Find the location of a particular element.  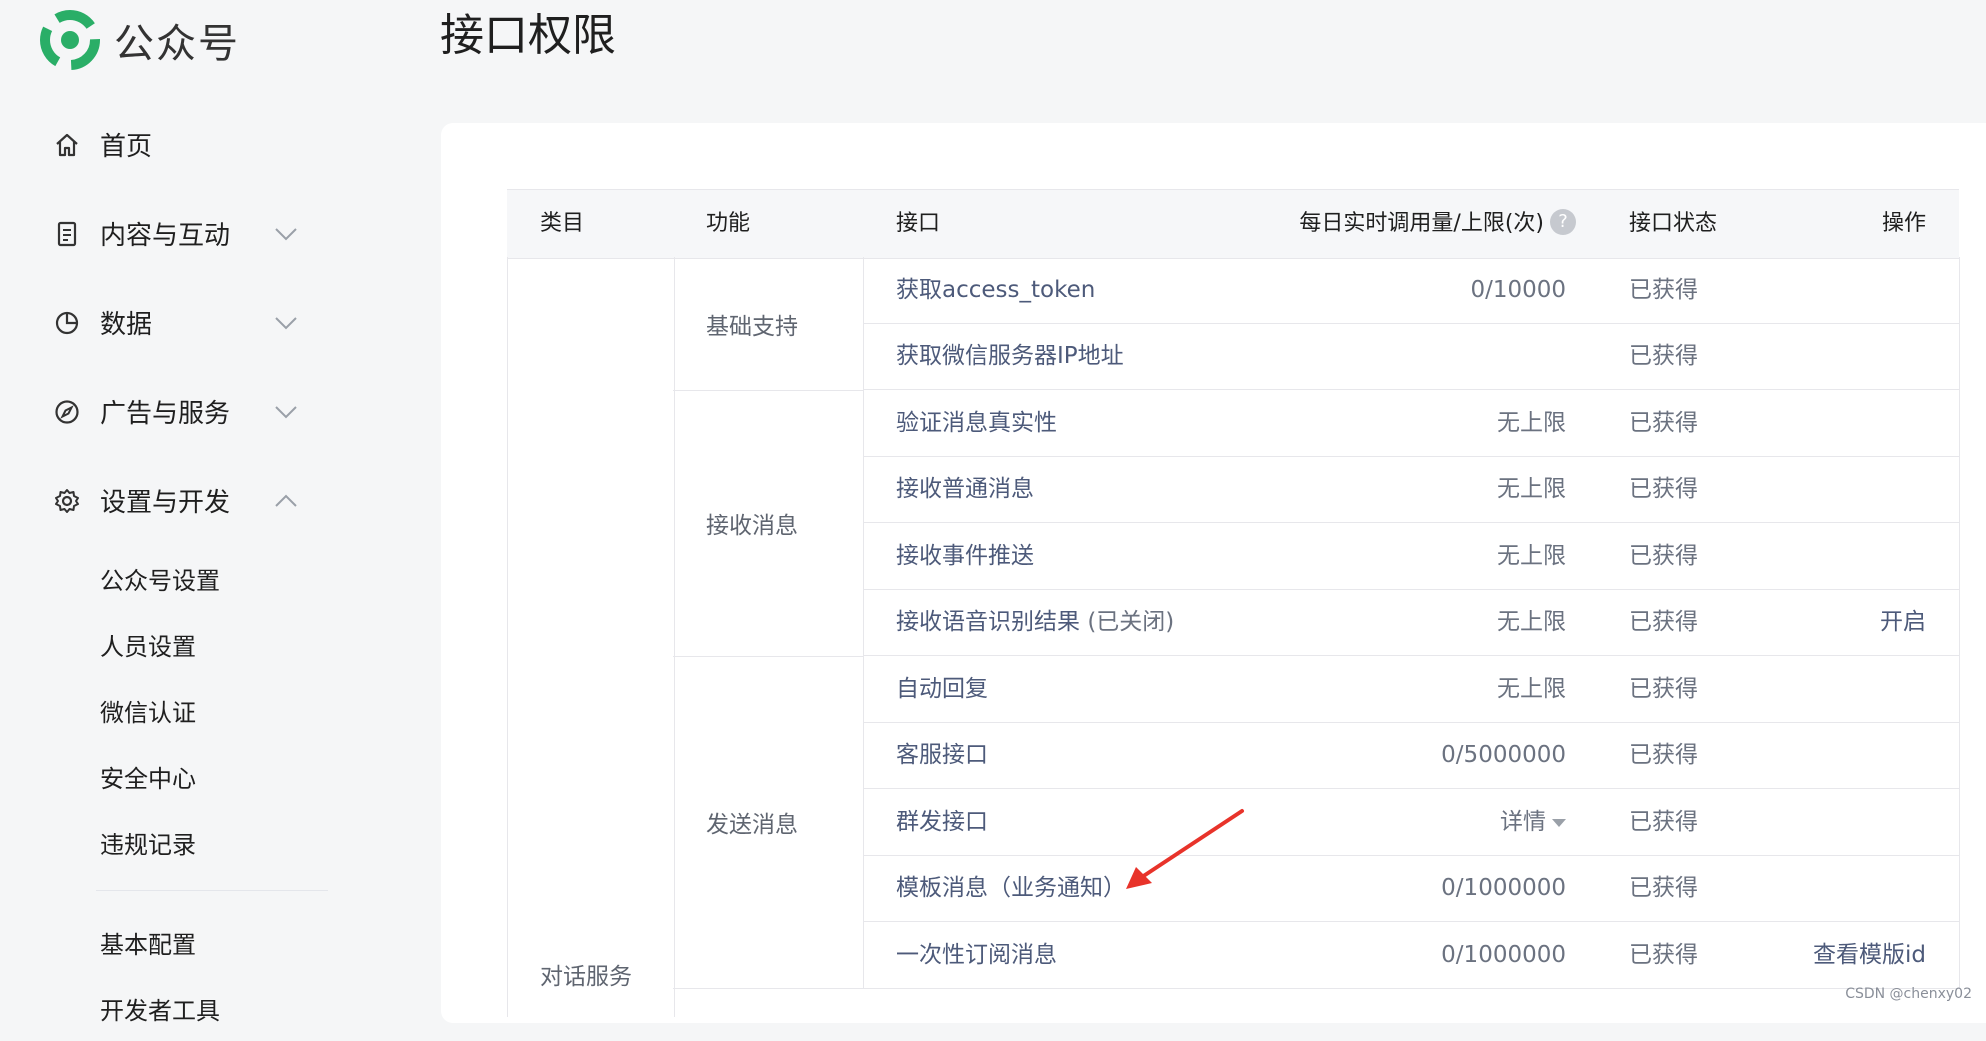

sidebar-item-ads-services: 广告与服务 is located at coordinates (170, 411).